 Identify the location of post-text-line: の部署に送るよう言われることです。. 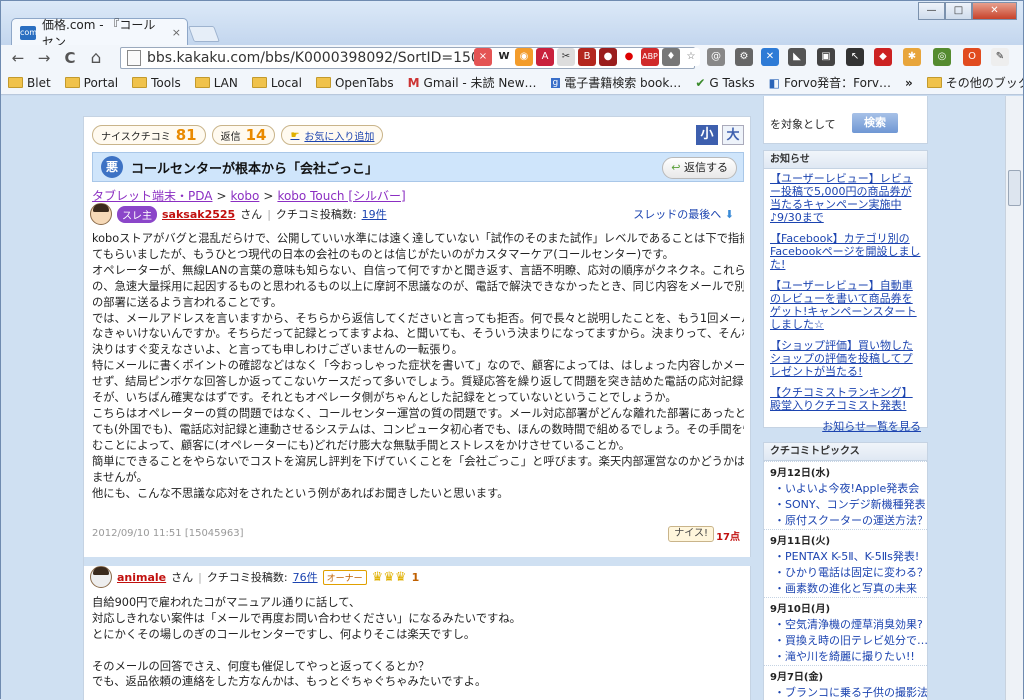
(187, 302).